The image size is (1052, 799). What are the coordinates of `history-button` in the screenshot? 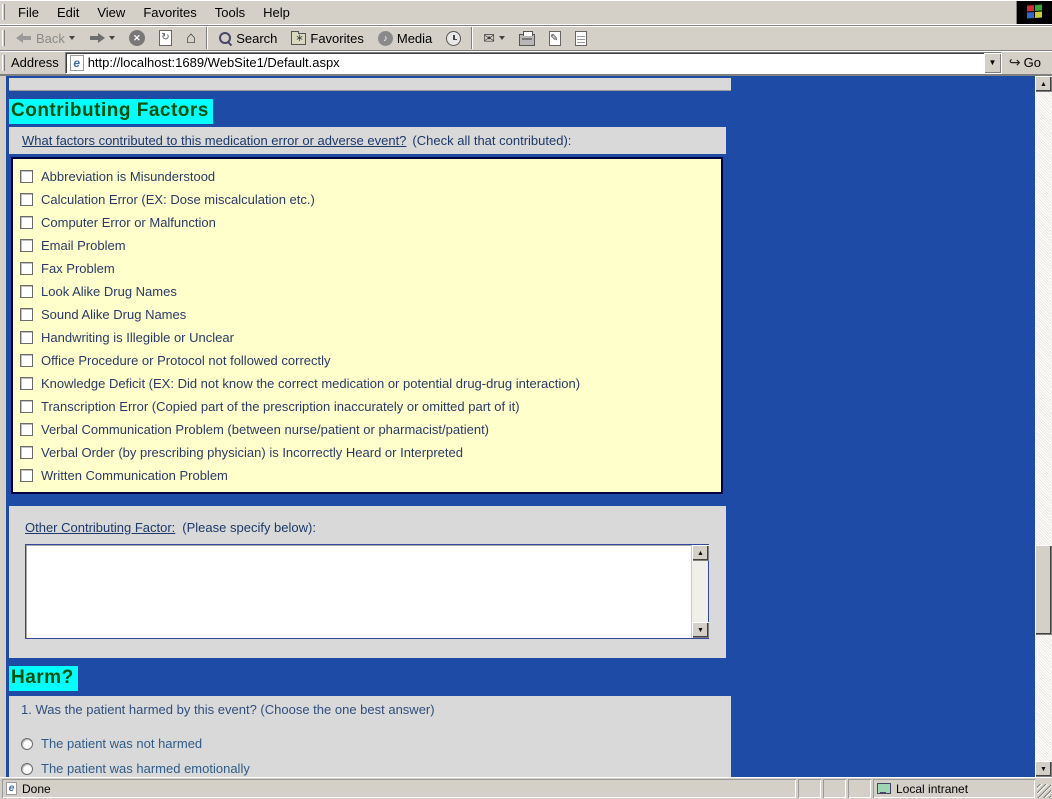 It's located at (453, 38).